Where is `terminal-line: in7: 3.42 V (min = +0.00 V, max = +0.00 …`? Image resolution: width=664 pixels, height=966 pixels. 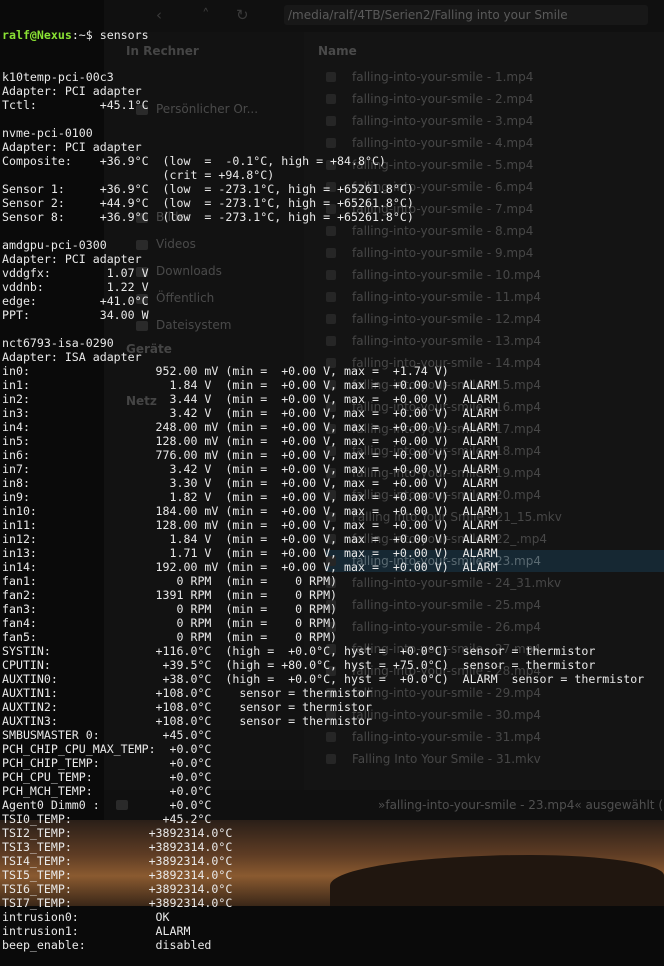 terminal-line: in7: 3.42 V (min = +0.00 V, max = +0.00 … is located at coordinates (250, 469).